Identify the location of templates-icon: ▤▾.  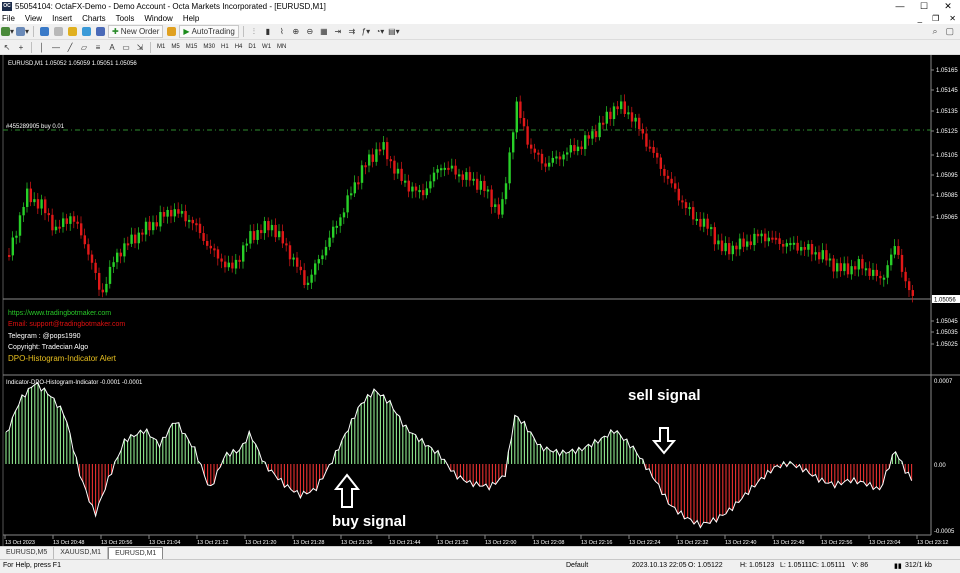
(394, 32).